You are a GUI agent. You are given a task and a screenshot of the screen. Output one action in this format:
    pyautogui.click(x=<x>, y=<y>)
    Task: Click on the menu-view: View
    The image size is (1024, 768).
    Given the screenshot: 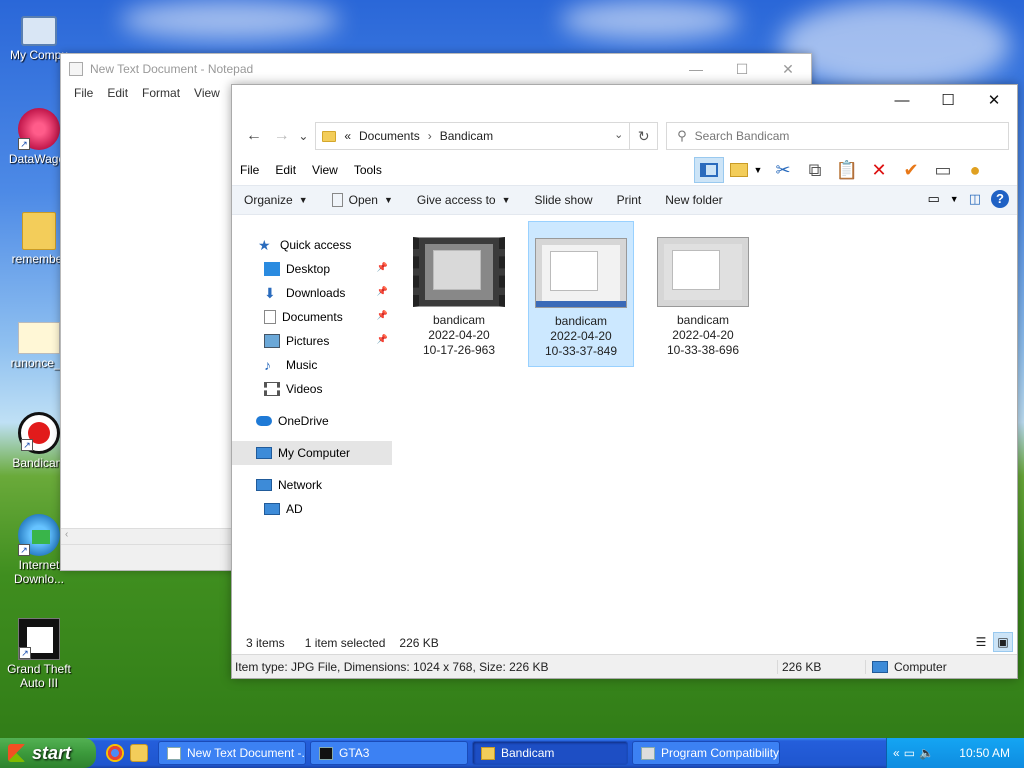 What is the action you would take?
    pyautogui.click(x=325, y=170)
    